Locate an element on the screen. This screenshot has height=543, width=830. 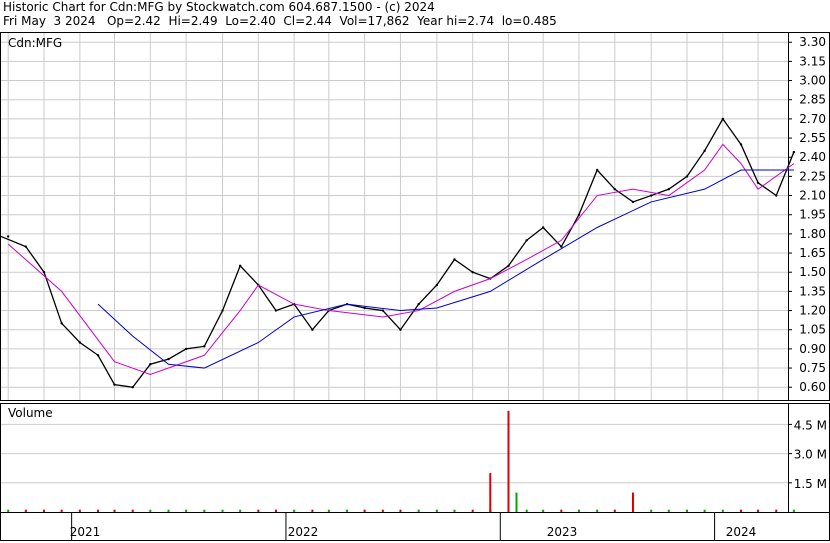
price-tick-label: 0.90 is located at coordinates (812, 349).